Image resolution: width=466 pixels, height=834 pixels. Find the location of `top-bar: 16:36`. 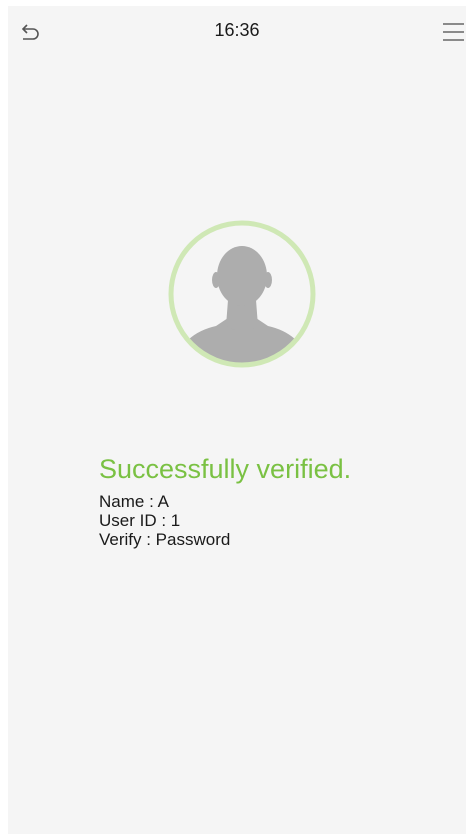

top-bar: 16:36 is located at coordinates (237, 31).